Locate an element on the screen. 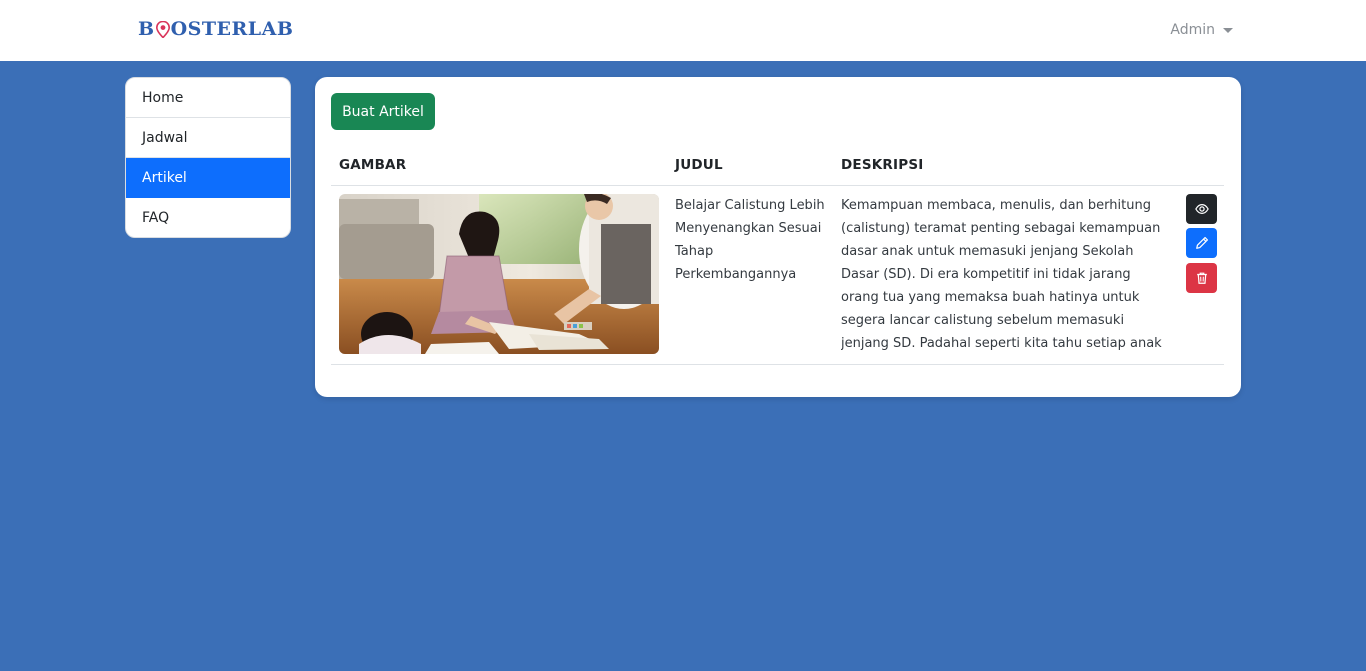  sidebar-item-label: Home is located at coordinates (163, 97).